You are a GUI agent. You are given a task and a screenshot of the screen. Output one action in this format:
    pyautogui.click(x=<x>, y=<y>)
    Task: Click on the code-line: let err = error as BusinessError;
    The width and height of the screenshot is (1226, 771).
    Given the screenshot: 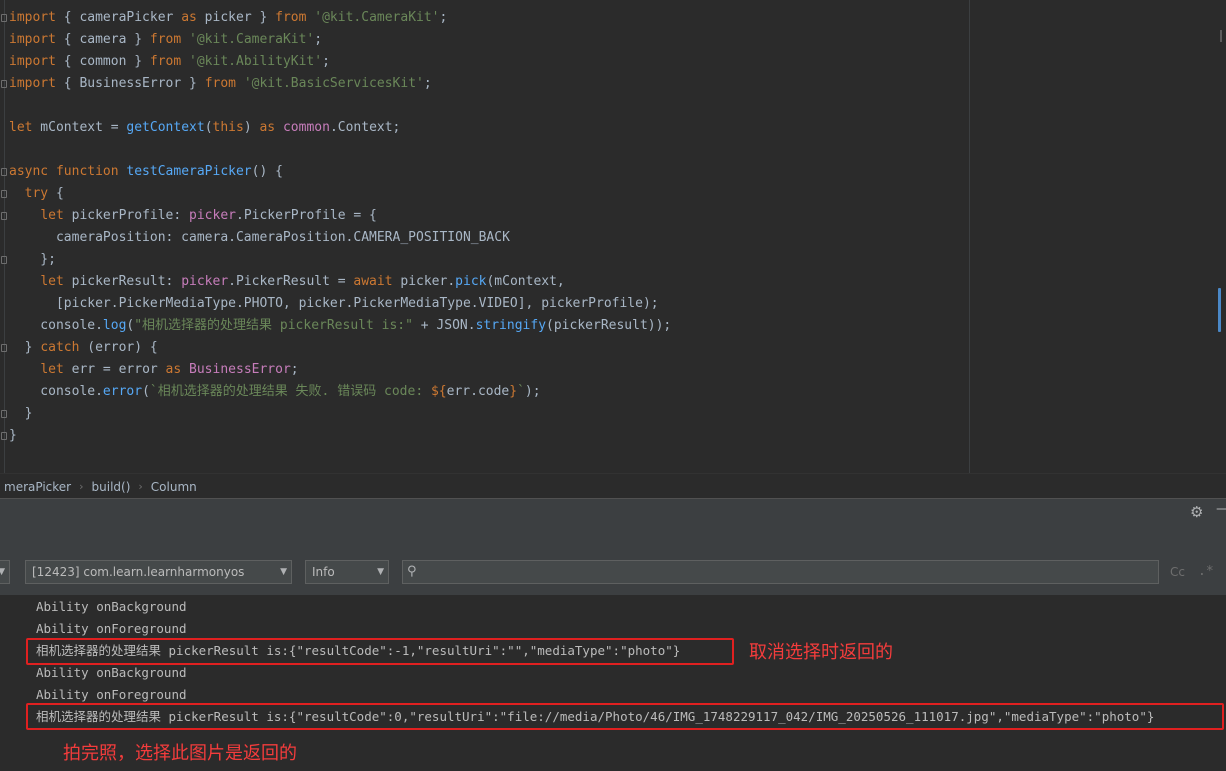 What is the action you would take?
    pyautogui.click(x=340, y=370)
    